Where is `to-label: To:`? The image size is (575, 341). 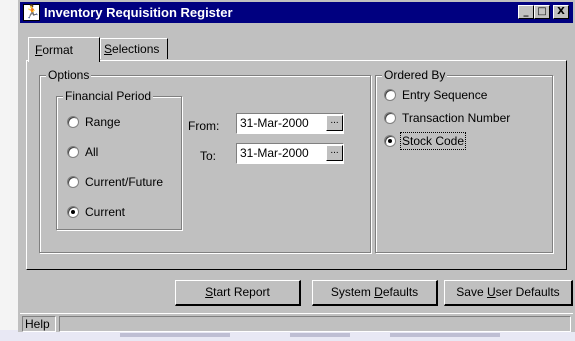 to-label: To: is located at coordinates (208, 156).